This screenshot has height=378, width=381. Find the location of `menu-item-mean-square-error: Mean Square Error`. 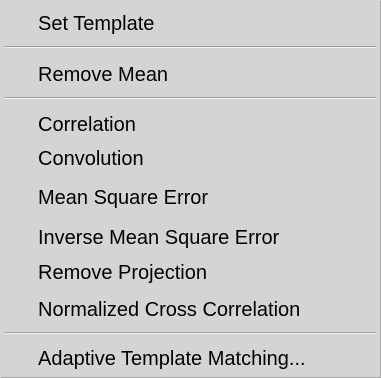

menu-item-mean-square-error: Mean Square Error is located at coordinates (204, 198).